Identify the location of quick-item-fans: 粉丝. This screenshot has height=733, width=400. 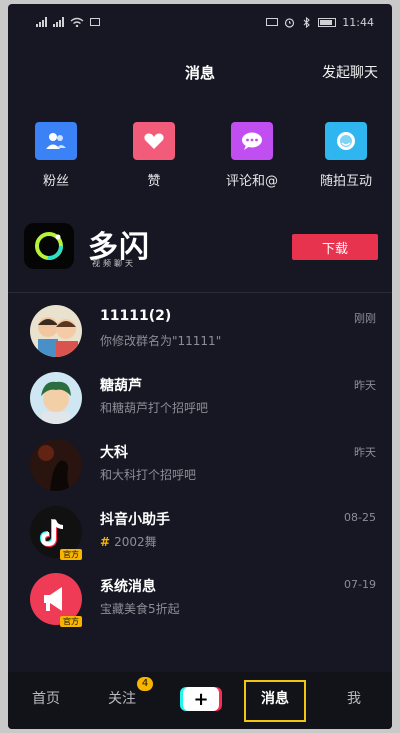
(56, 155).